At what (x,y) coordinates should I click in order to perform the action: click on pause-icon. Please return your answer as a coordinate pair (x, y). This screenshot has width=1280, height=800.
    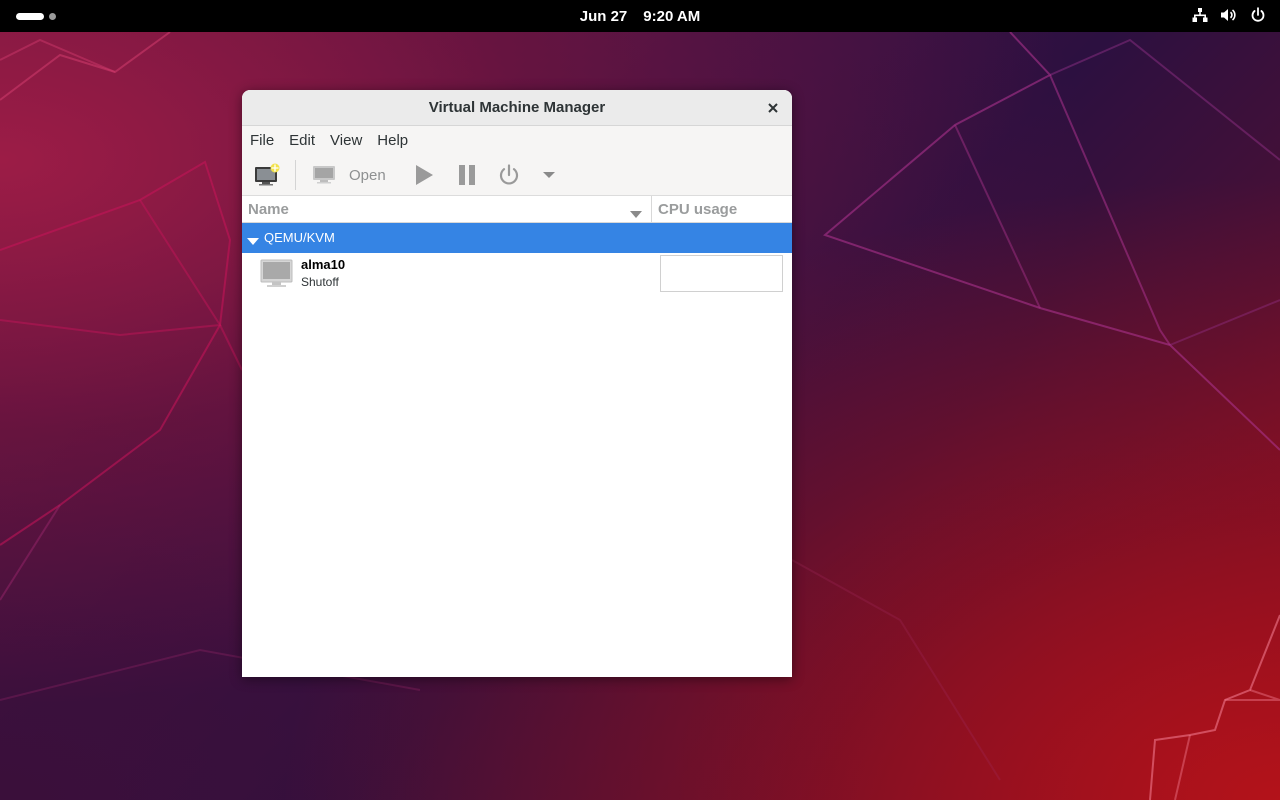
    Looking at the image, I should click on (467, 175).